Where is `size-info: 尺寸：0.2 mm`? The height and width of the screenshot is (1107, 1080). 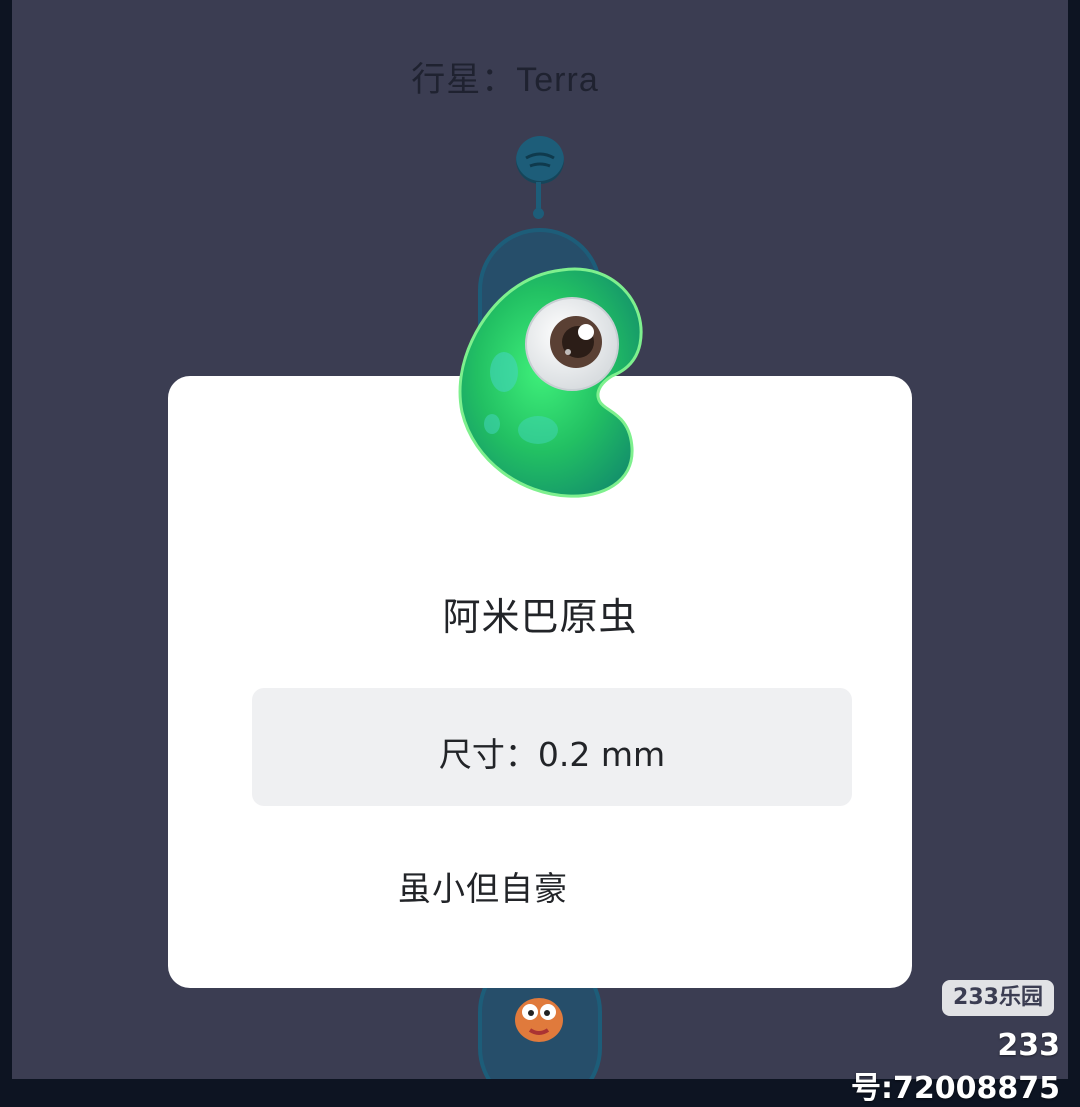 size-info: 尺寸：0.2 mm is located at coordinates (552, 752).